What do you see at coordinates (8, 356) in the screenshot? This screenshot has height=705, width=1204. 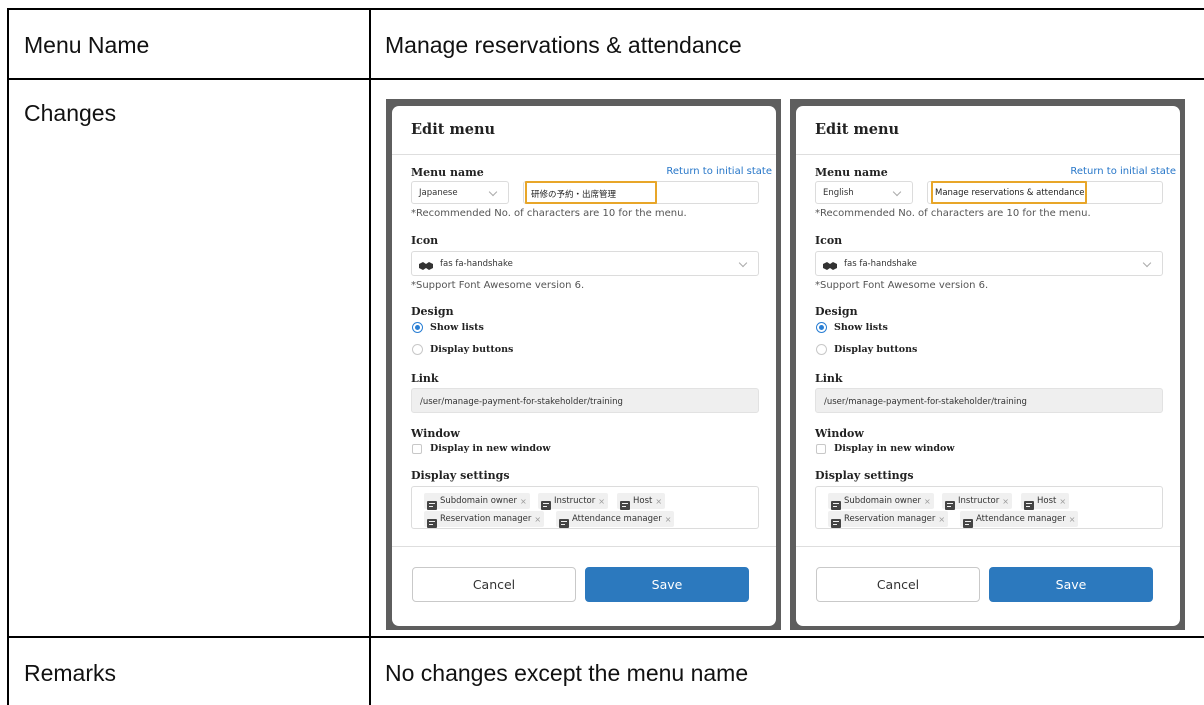 I see `table-border-left` at bounding box center [8, 356].